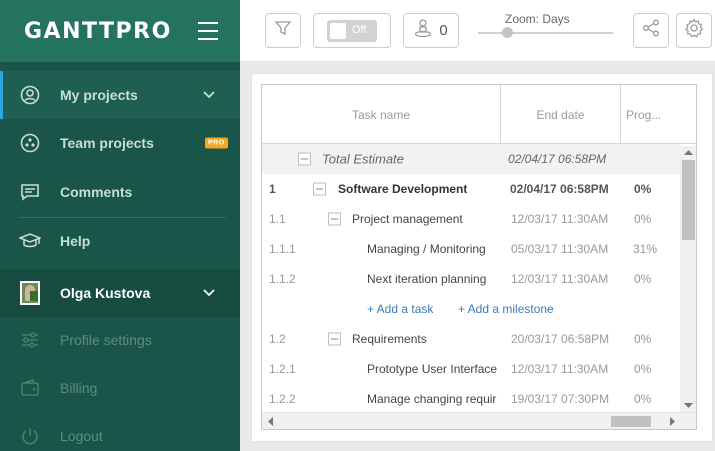  Describe the element at coordinates (561, 114) in the screenshot. I see `column-header-end-date: End date` at that location.